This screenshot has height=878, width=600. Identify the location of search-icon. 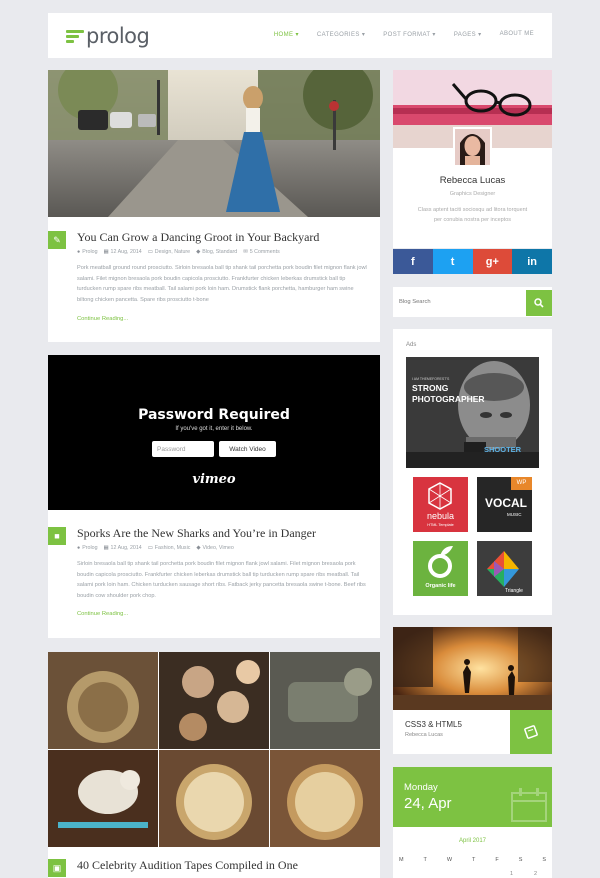
(539, 303).